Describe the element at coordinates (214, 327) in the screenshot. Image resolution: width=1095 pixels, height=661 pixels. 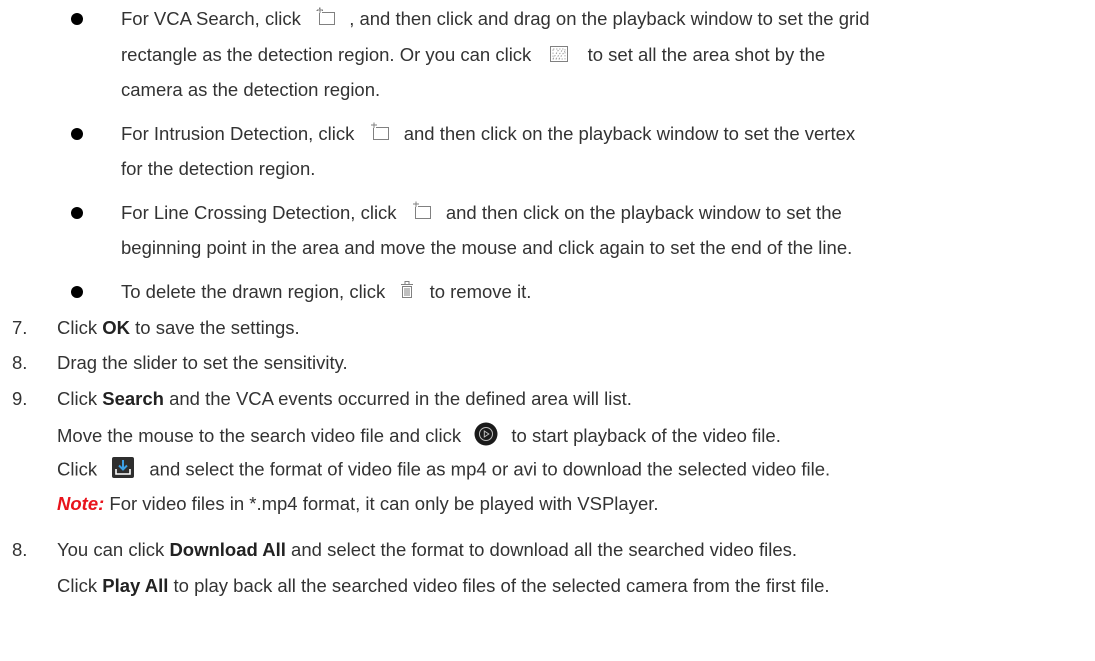
I see `step-text: to save the settings.` at that location.